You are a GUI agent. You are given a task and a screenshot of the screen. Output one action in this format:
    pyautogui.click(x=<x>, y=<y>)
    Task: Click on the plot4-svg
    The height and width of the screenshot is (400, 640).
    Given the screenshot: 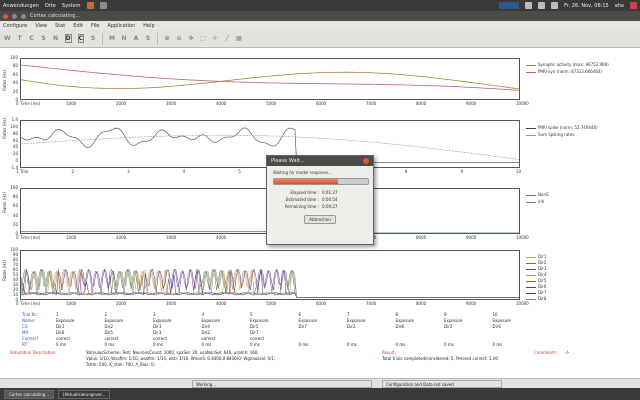 What is the action you would take?
    pyautogui.click(x=270, y=283)
    